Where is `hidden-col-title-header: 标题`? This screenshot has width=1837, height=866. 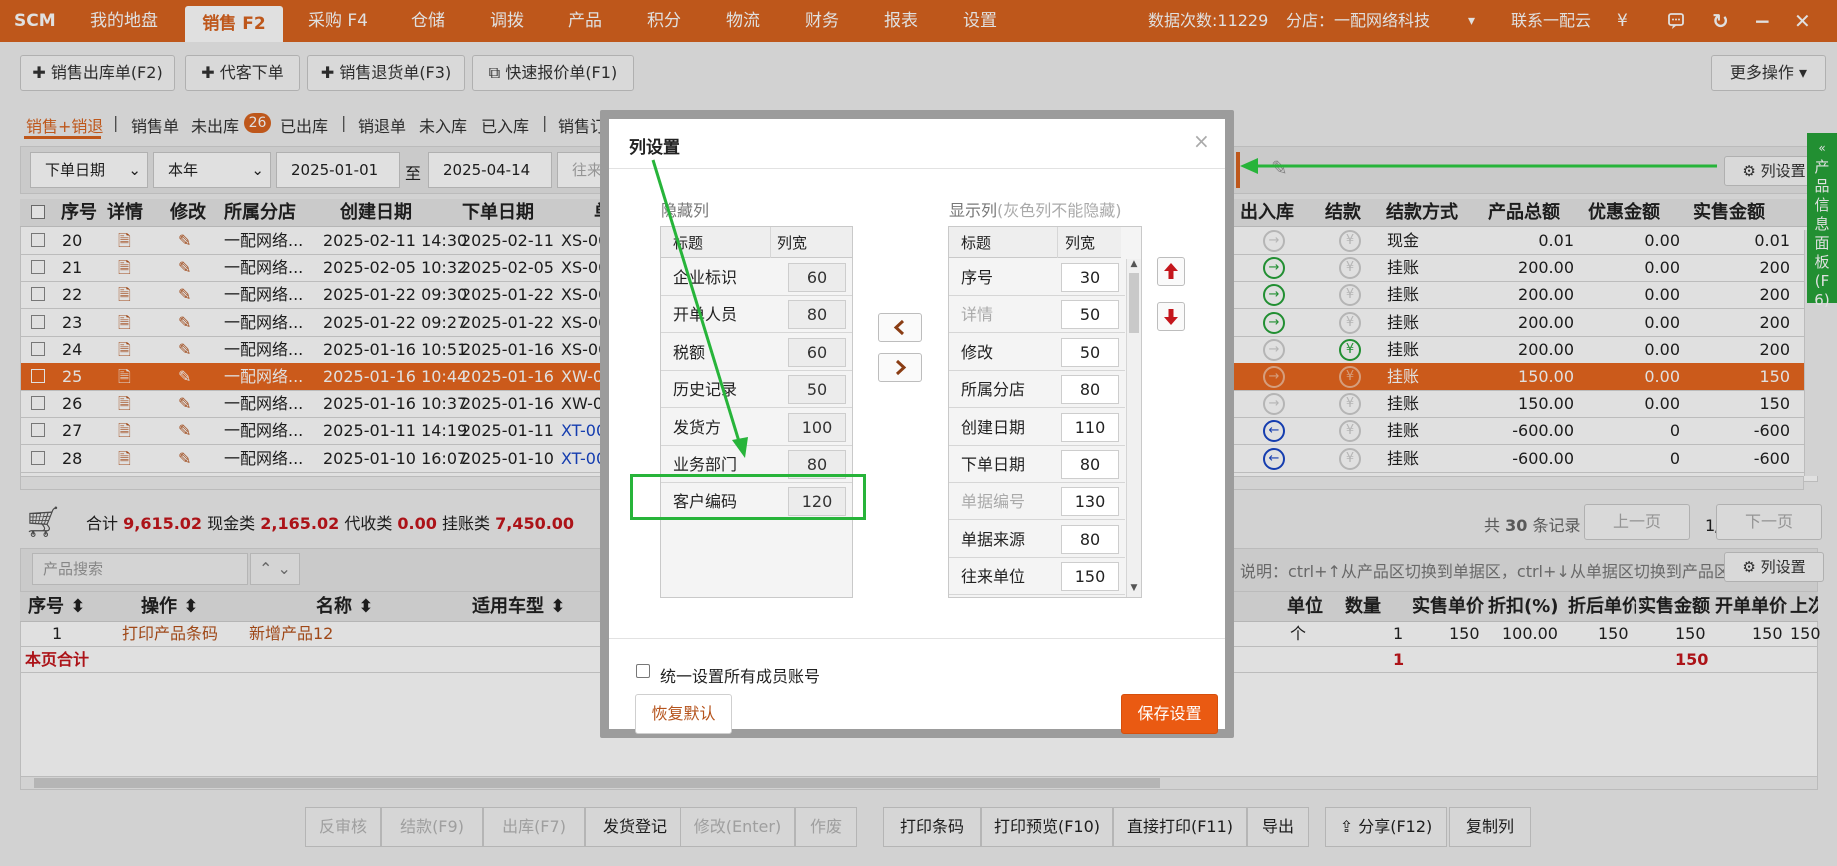 hidden-col-title-header: 标题 is located at coordinates (688, 243).